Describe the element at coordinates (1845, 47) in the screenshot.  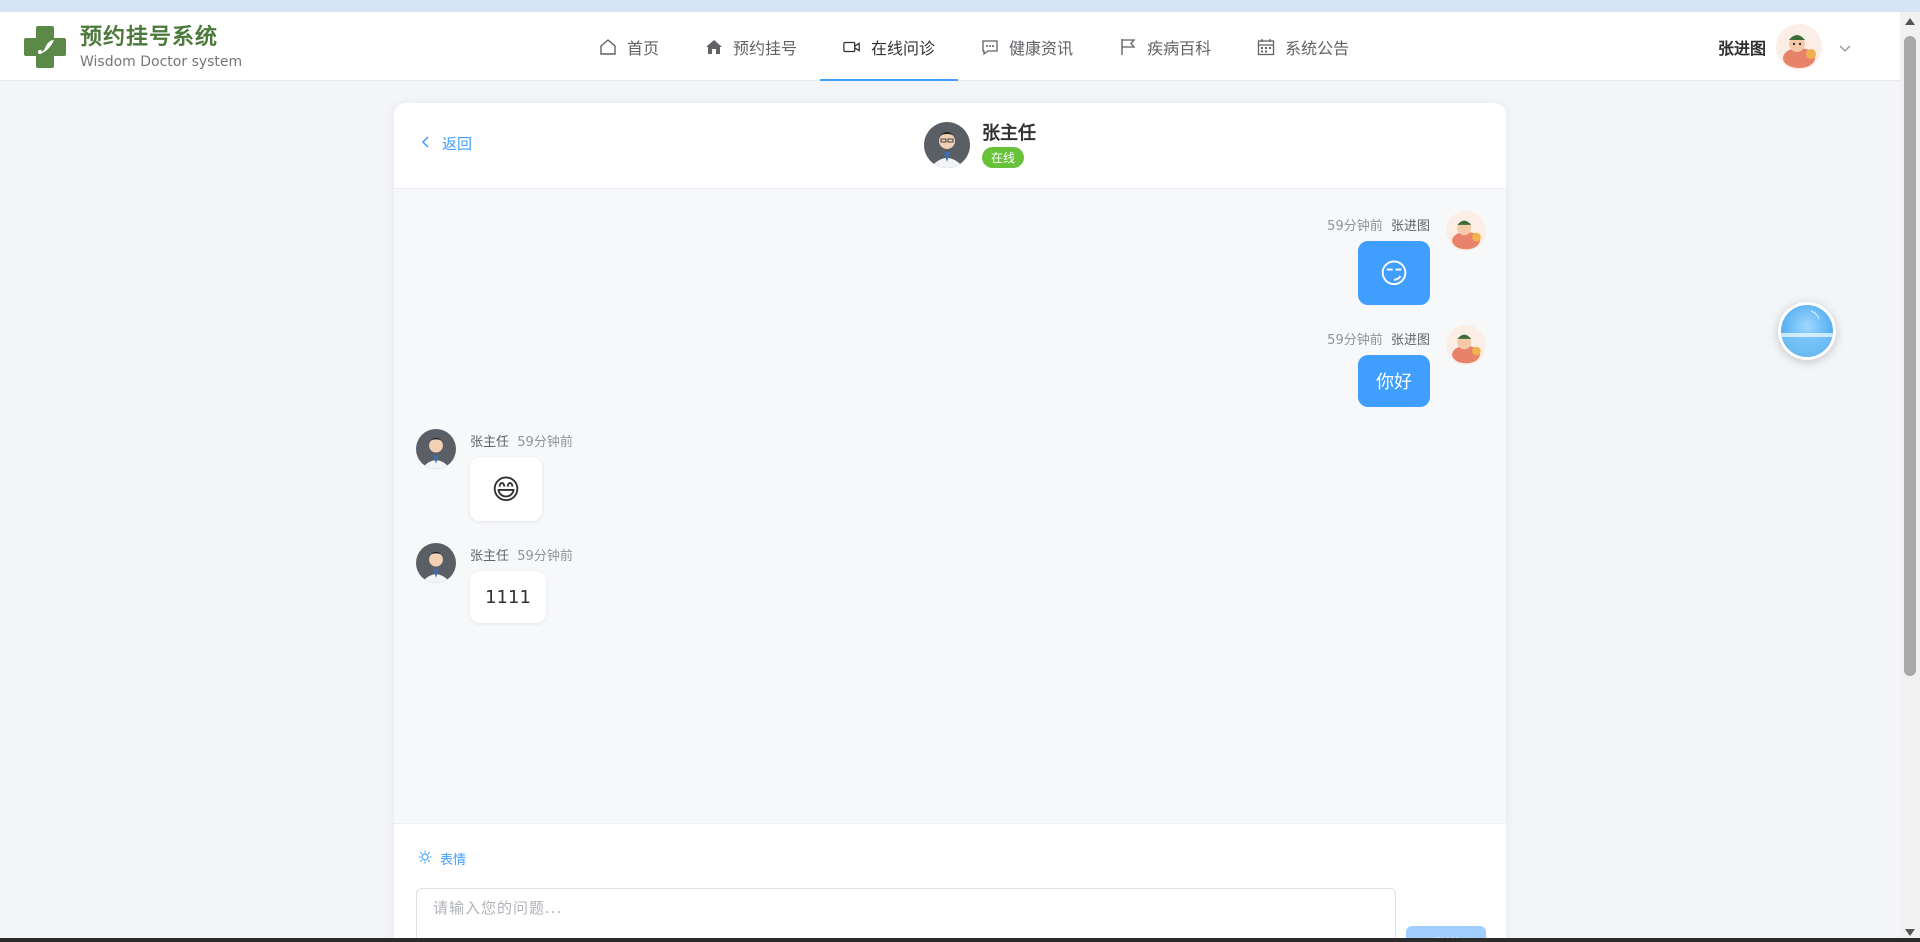
I see `chevron-down-icon` at that location.